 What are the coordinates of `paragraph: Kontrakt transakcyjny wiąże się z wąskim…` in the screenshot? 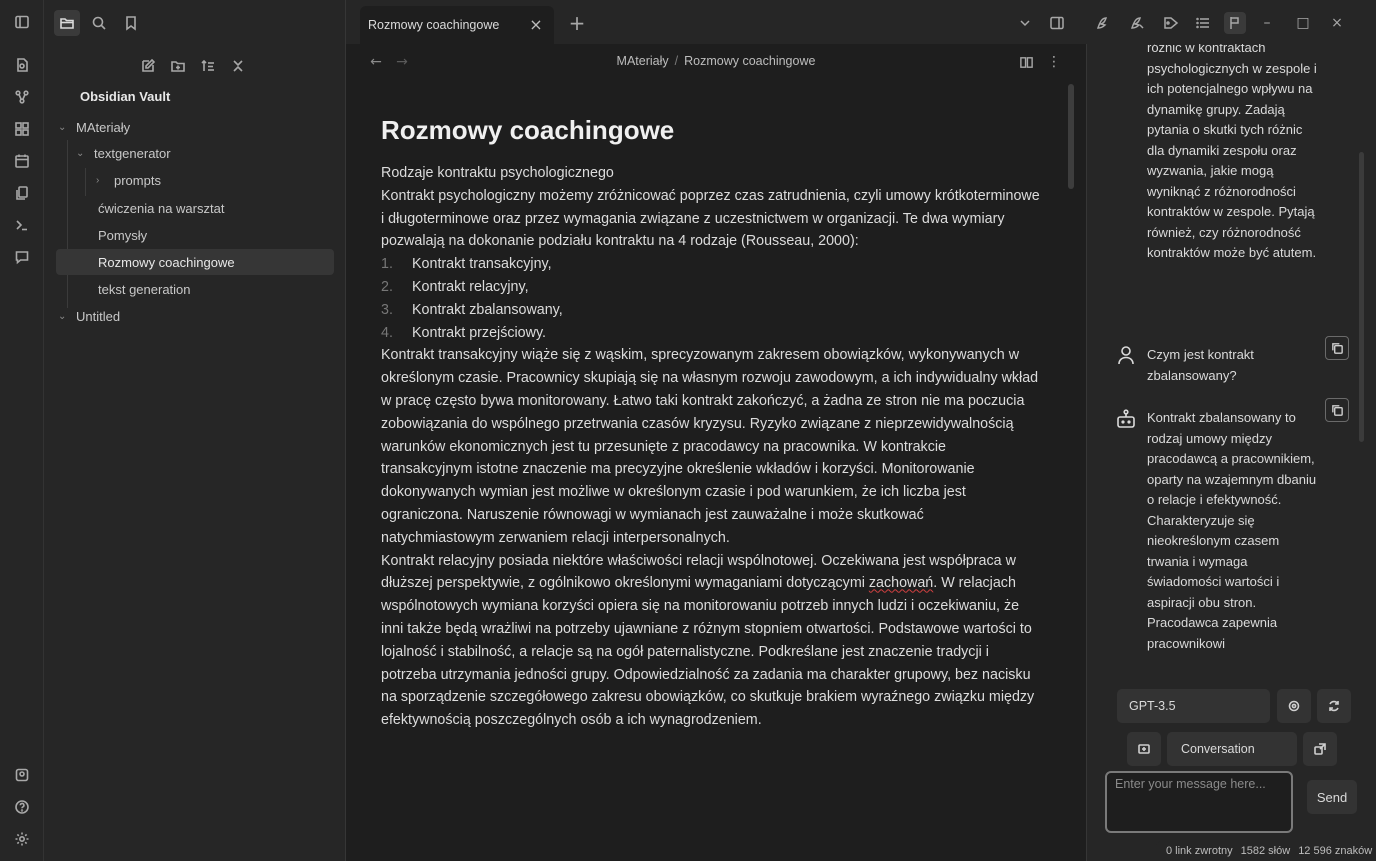 It's located at (710, 446).